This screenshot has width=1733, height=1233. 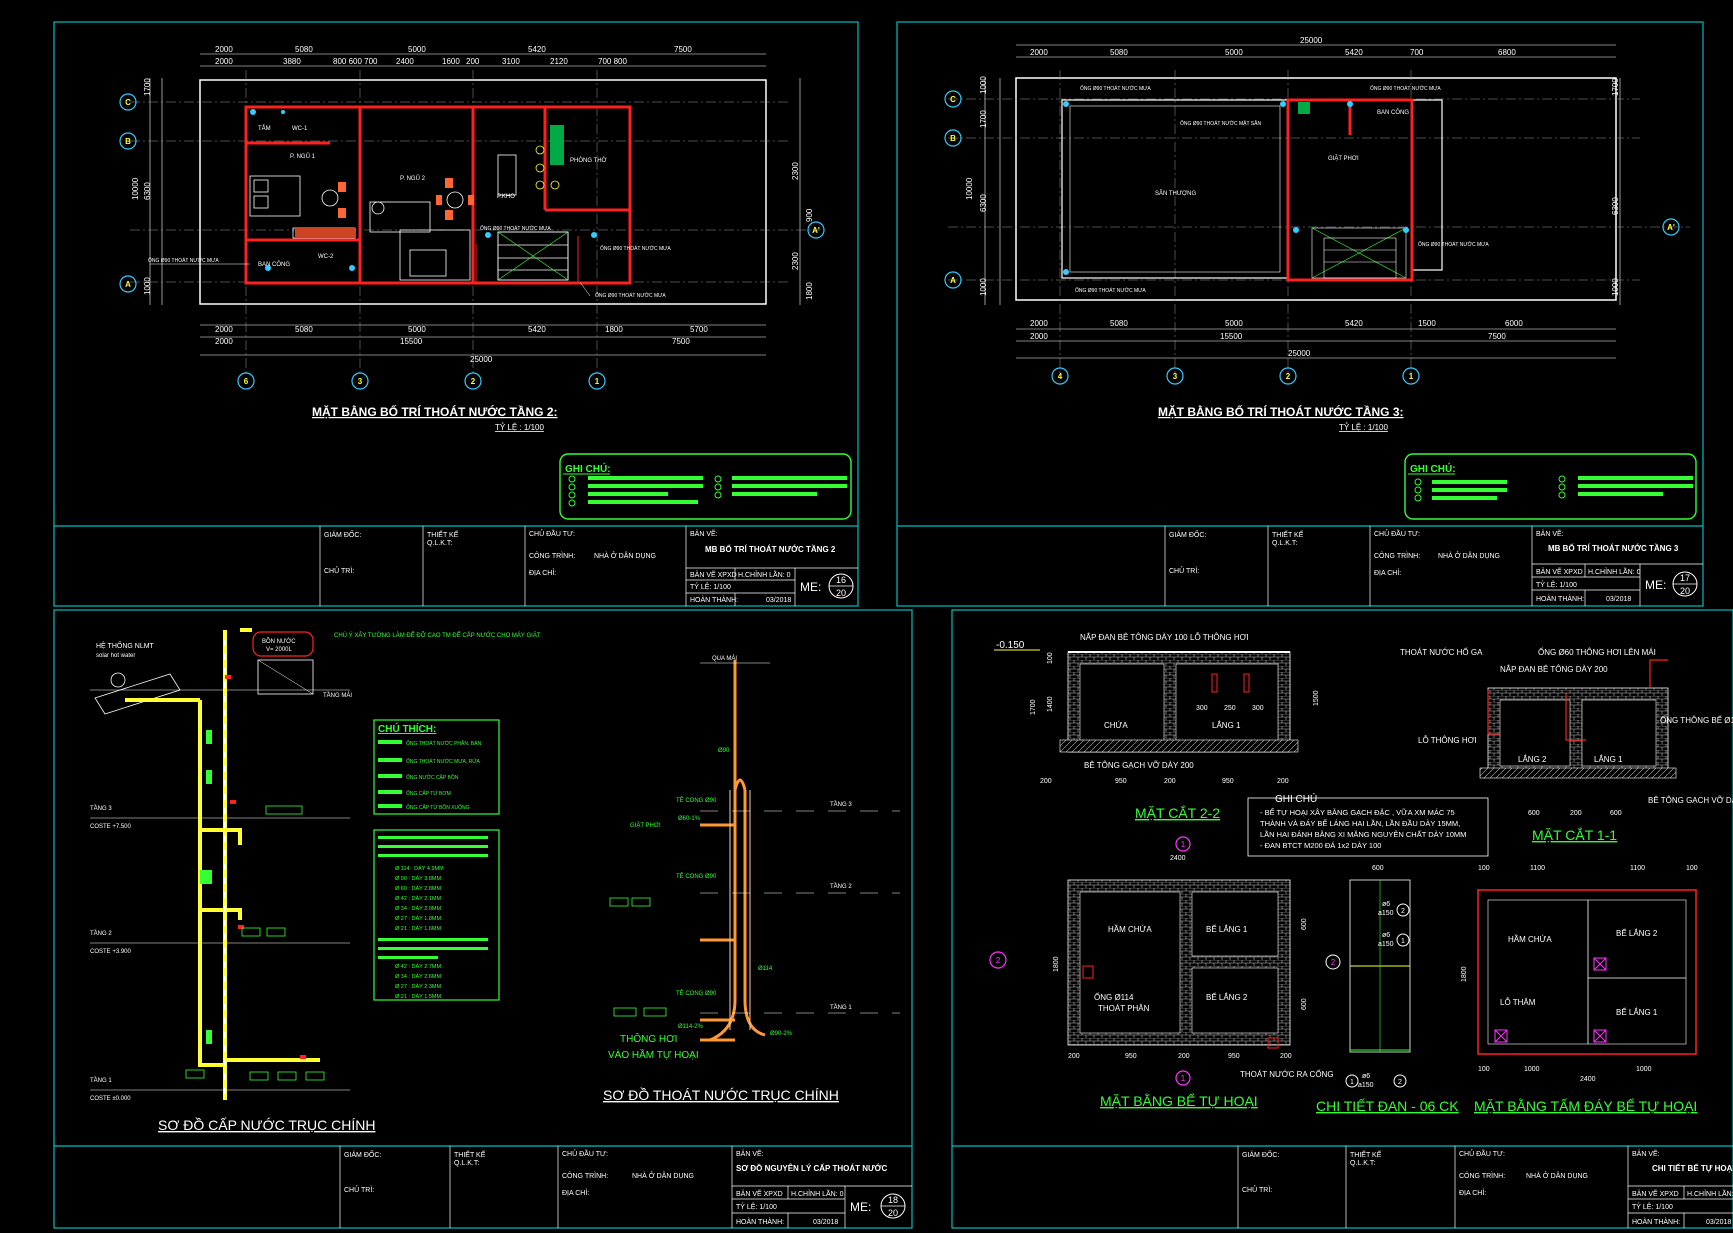 What do you see at coordinates (1231, 336) in the screenshot?
I see `dim: 15500` at bounding box center [1231, 336].